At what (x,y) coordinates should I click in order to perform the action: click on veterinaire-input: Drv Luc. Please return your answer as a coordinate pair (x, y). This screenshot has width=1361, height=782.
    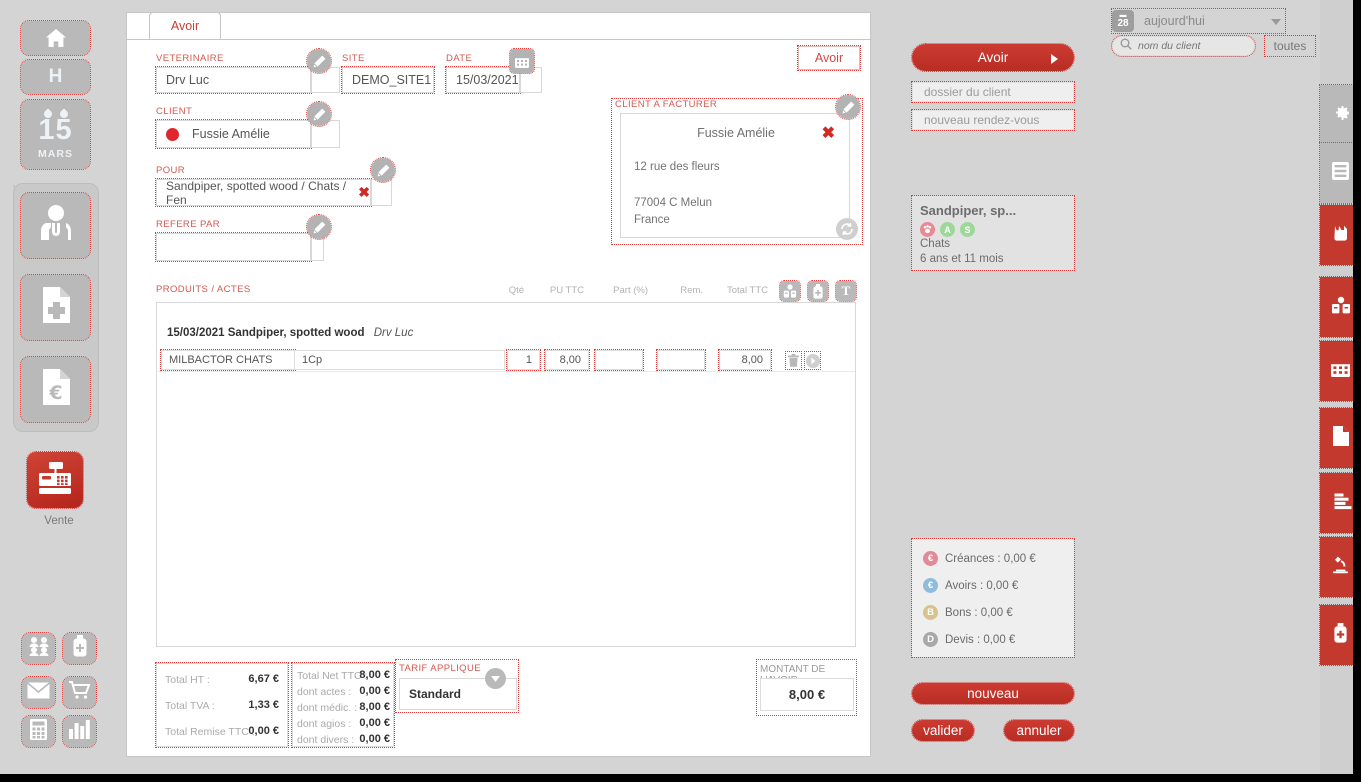
    Looking at the image, I should click on (233, 80).